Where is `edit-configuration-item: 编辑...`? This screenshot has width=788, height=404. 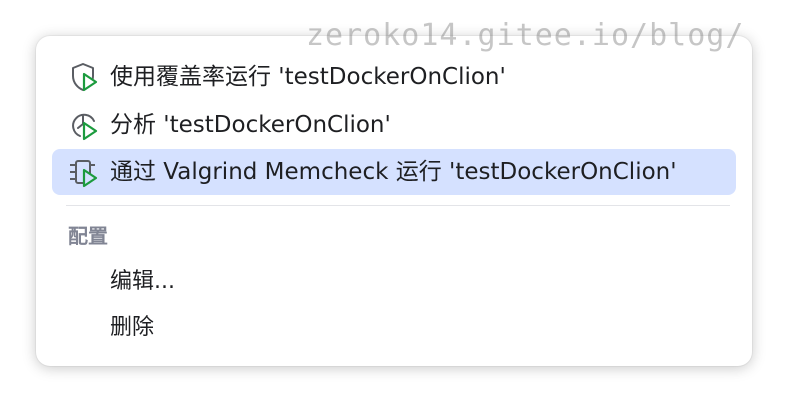
edit-configuration-item: 编辑... is located at coordinates (394, 282).